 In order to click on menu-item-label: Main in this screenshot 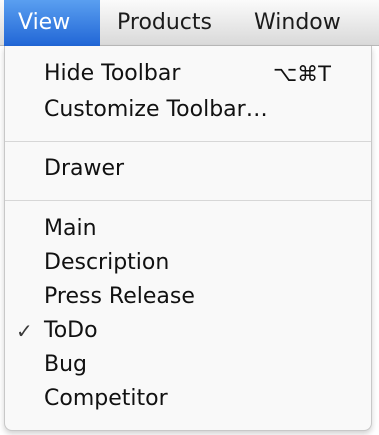, I will do `click(70, 228)`.